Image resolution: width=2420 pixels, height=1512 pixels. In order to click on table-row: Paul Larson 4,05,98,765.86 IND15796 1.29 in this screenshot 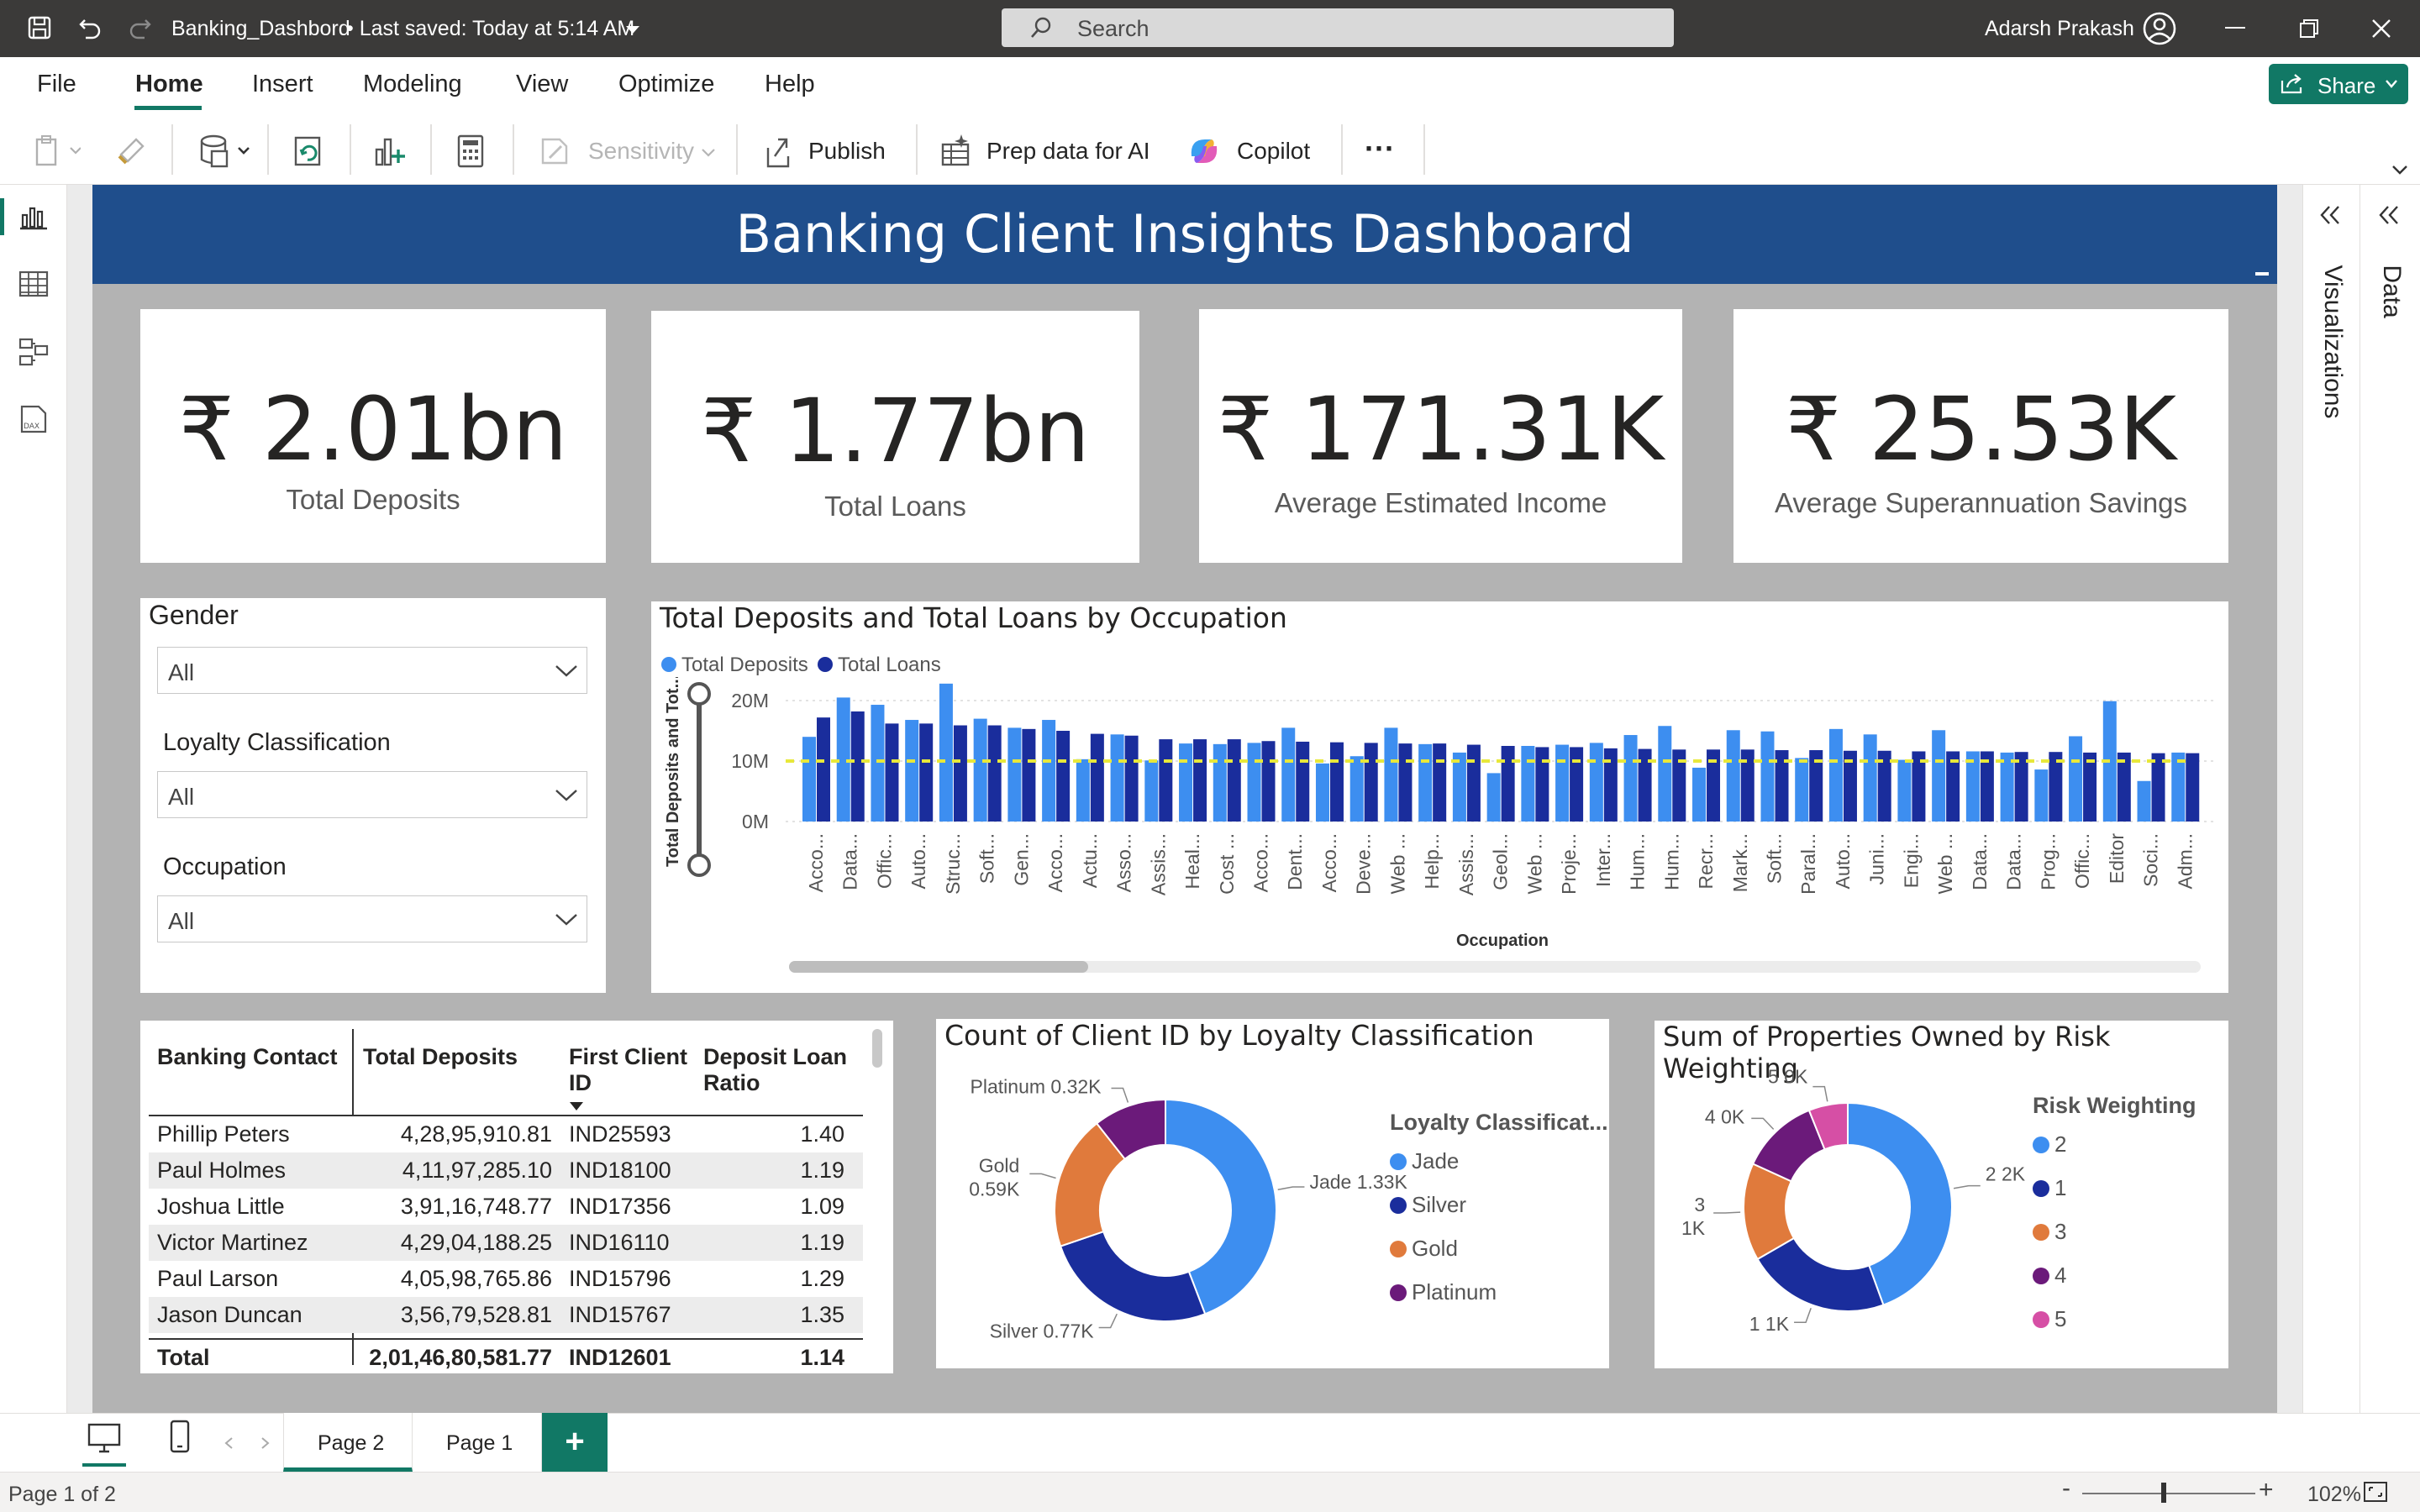, I will do `click(506, 1279)`.